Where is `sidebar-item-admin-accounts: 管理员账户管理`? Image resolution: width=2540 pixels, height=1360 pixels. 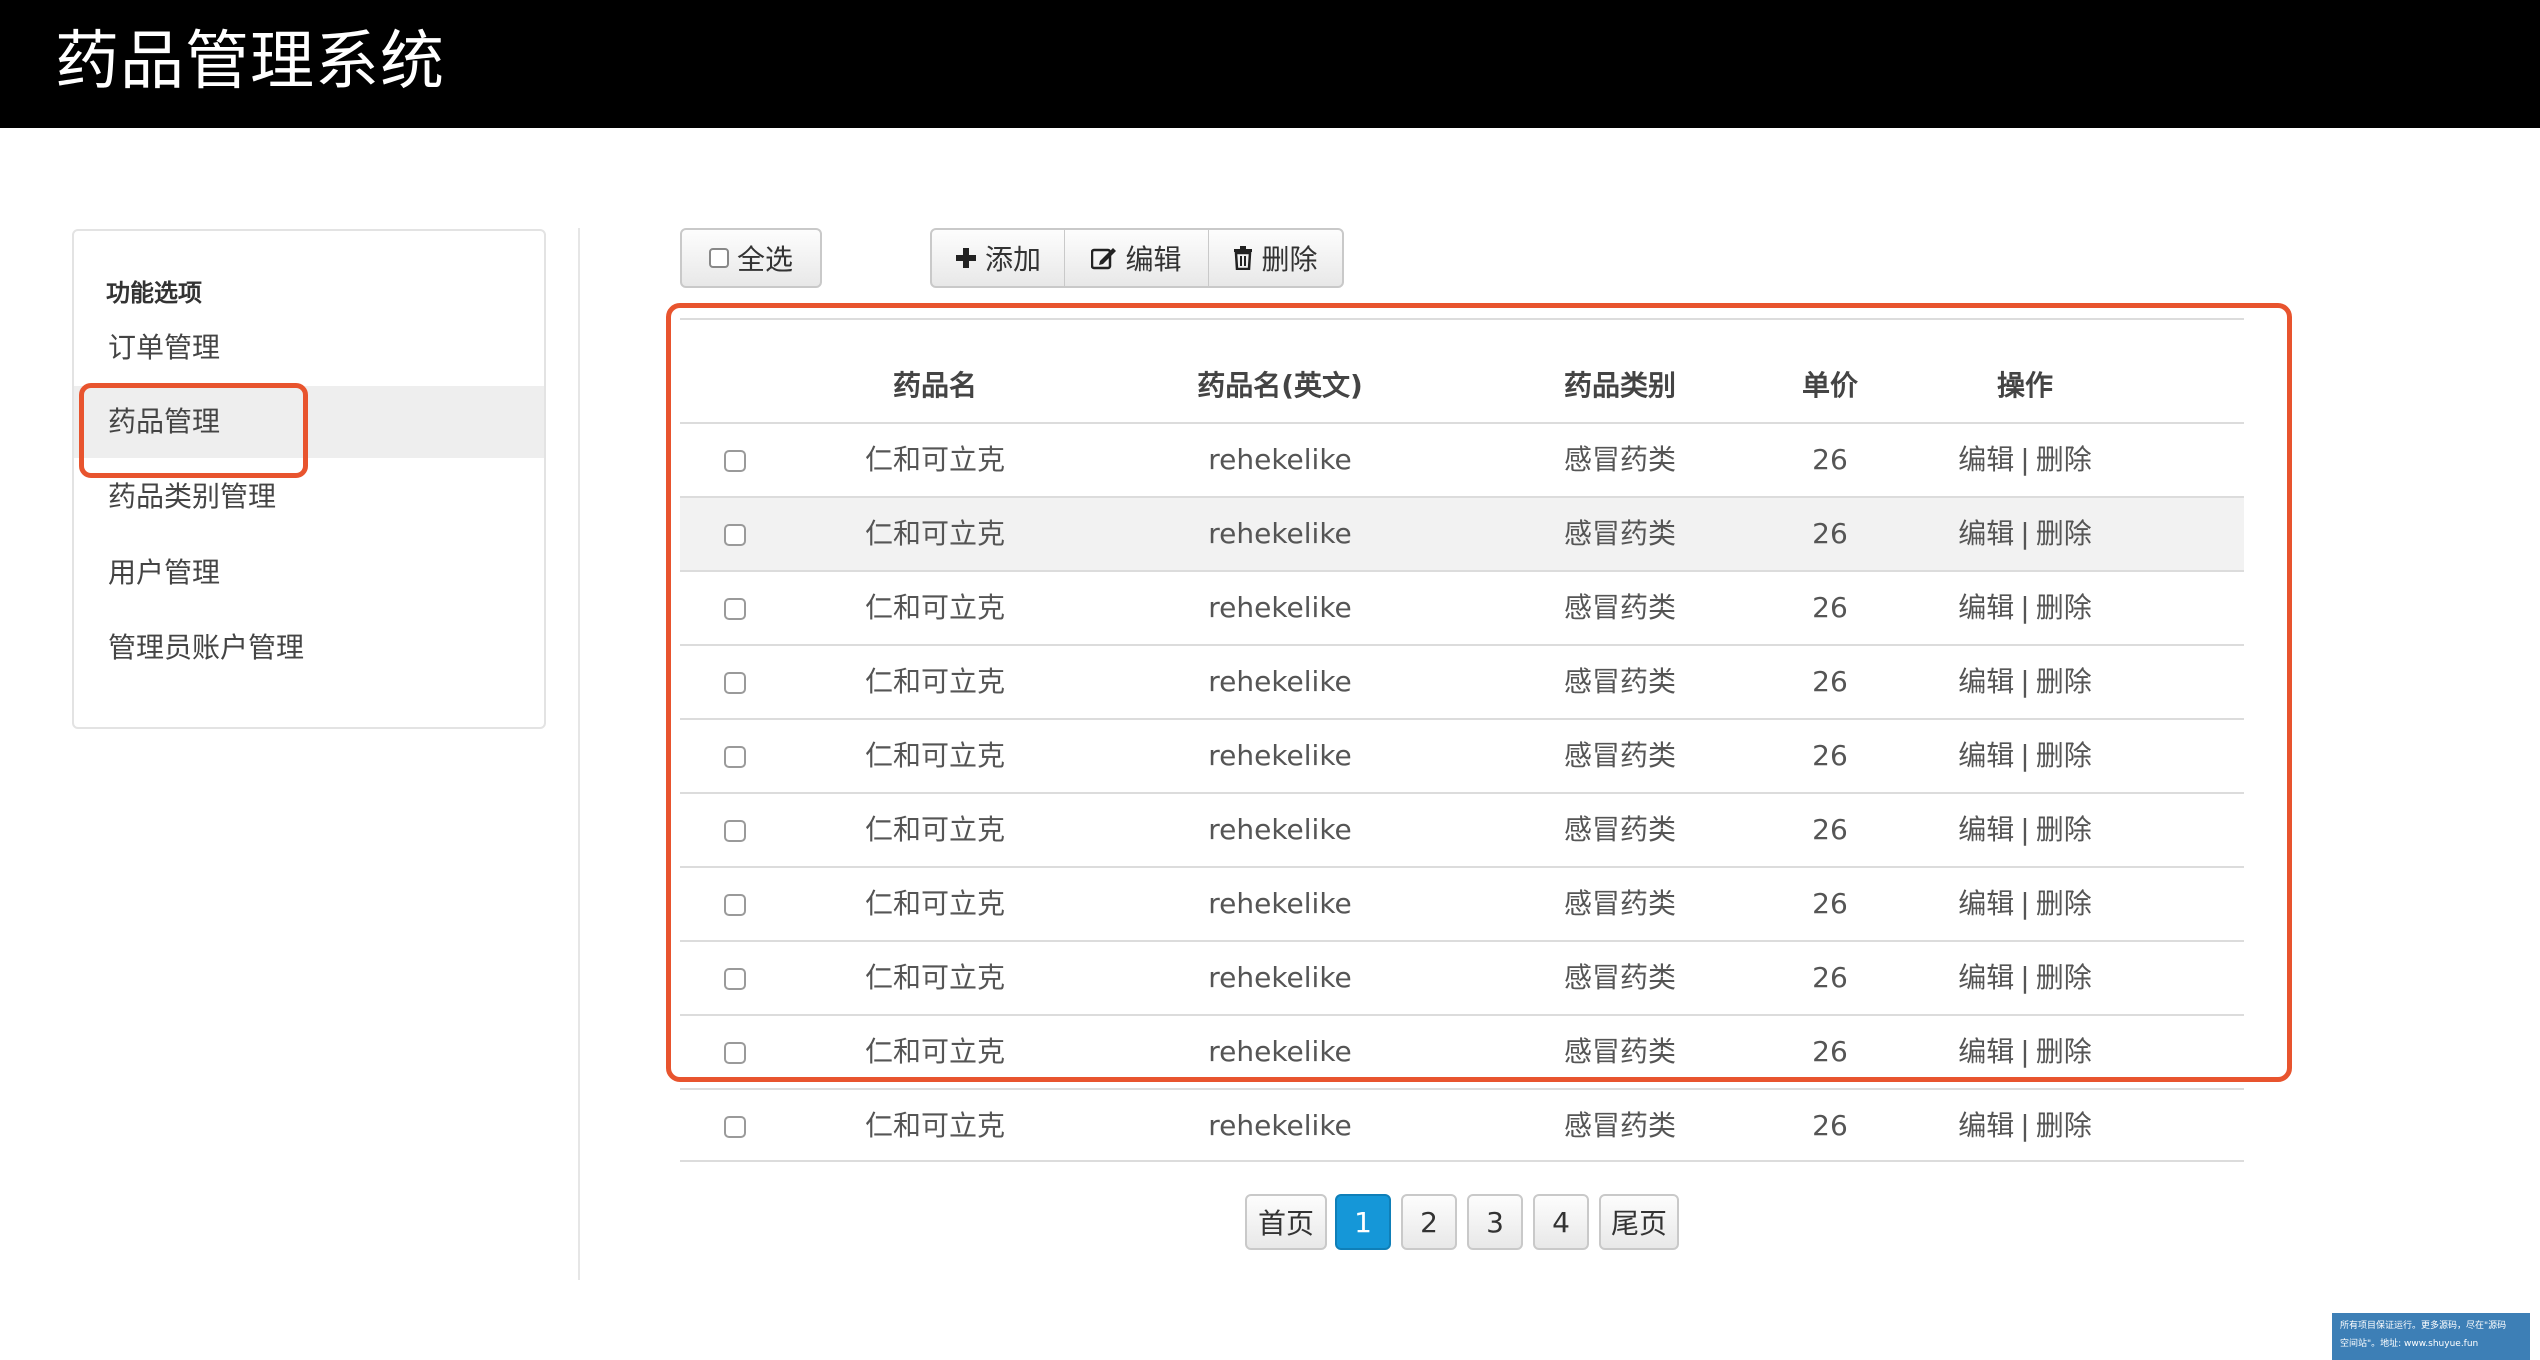 sidebar-item-admin-accounts: 管理员账户管理 is located at coordinates (309, 648).